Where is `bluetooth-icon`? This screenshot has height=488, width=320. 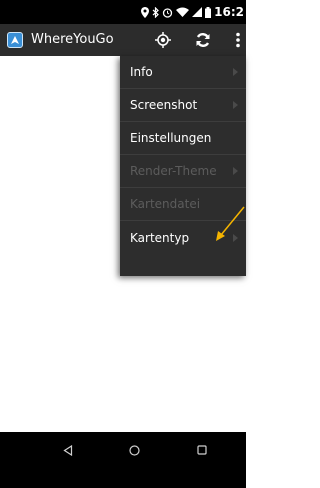 bluetooth-icon is located at coordinates (156, 12).